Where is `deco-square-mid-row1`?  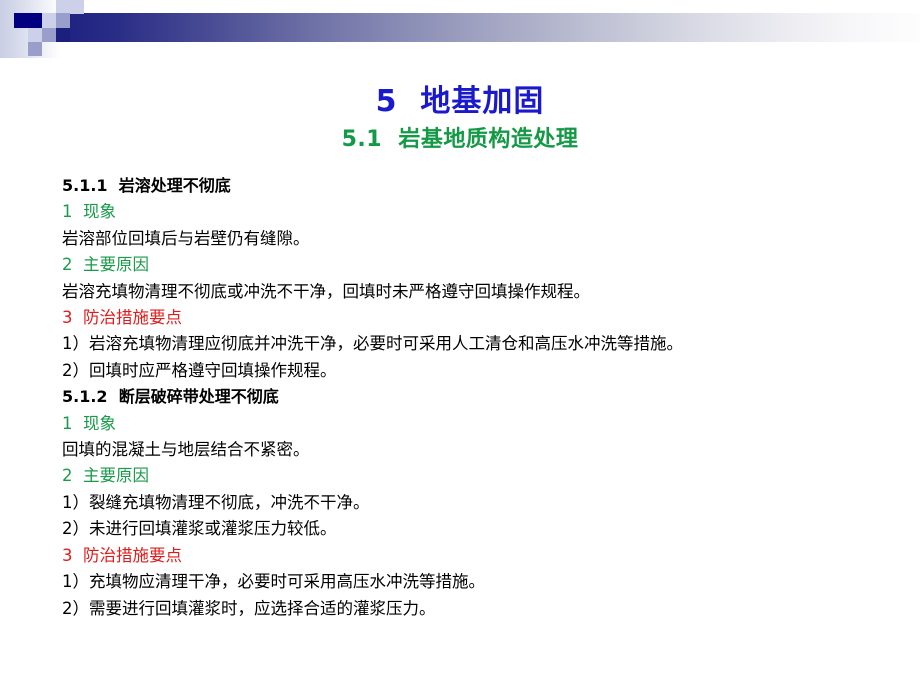 deco-square-mid-row1 is located at coordinates (63, 20).